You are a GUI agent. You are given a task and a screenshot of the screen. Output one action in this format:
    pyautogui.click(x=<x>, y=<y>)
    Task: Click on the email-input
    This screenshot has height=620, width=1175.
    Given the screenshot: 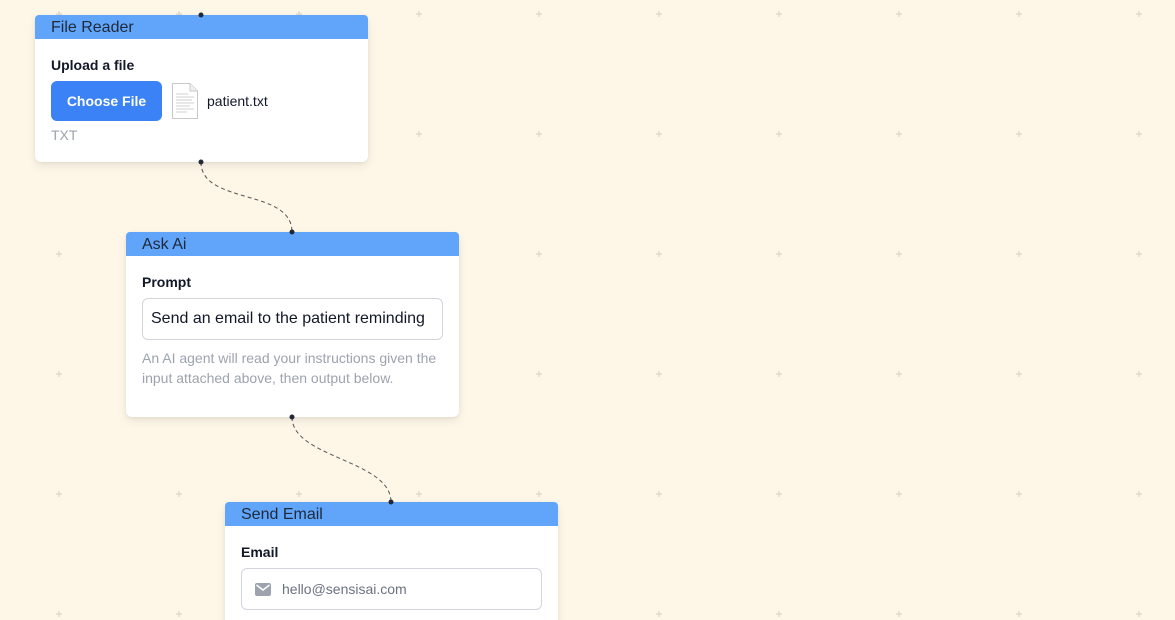 What is the action you would take?
    pyautogui.click(x=407, y=589)
    